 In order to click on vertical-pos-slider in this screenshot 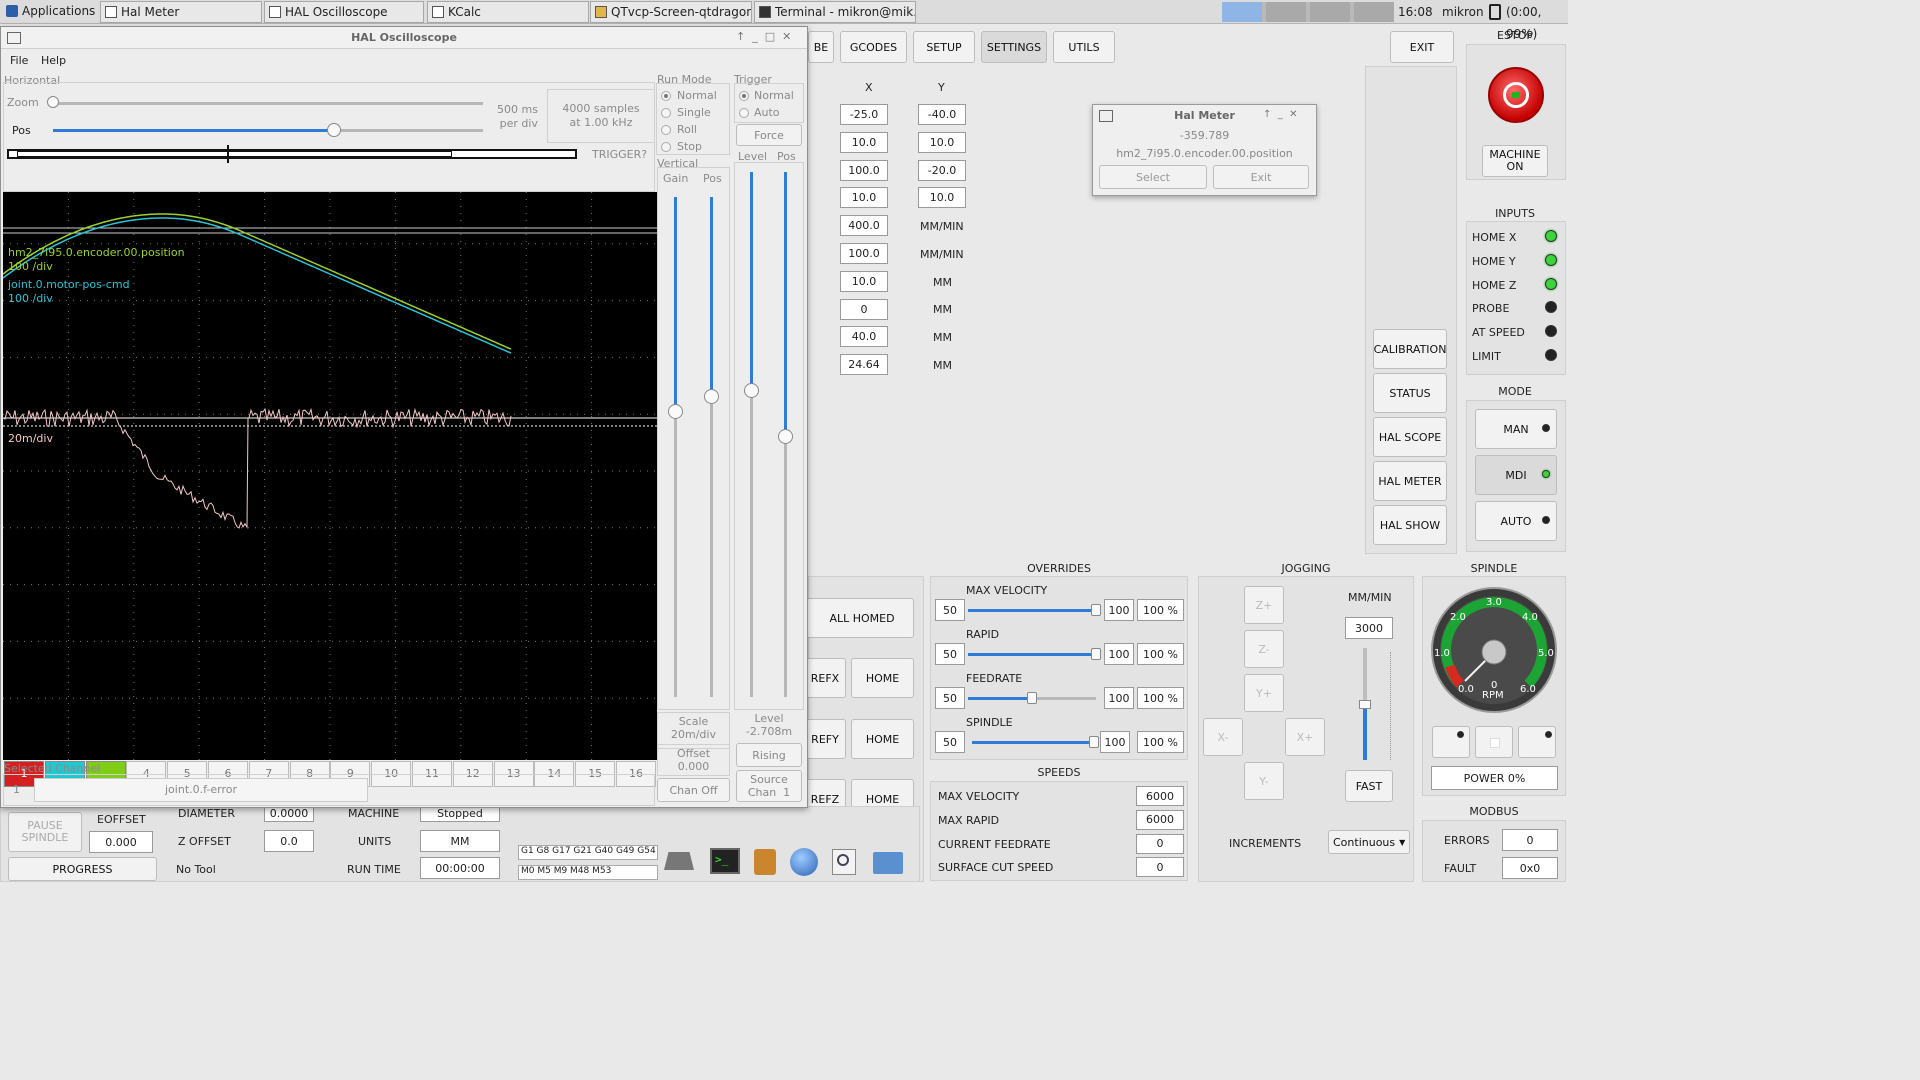, I will do `click(711, 447)`.